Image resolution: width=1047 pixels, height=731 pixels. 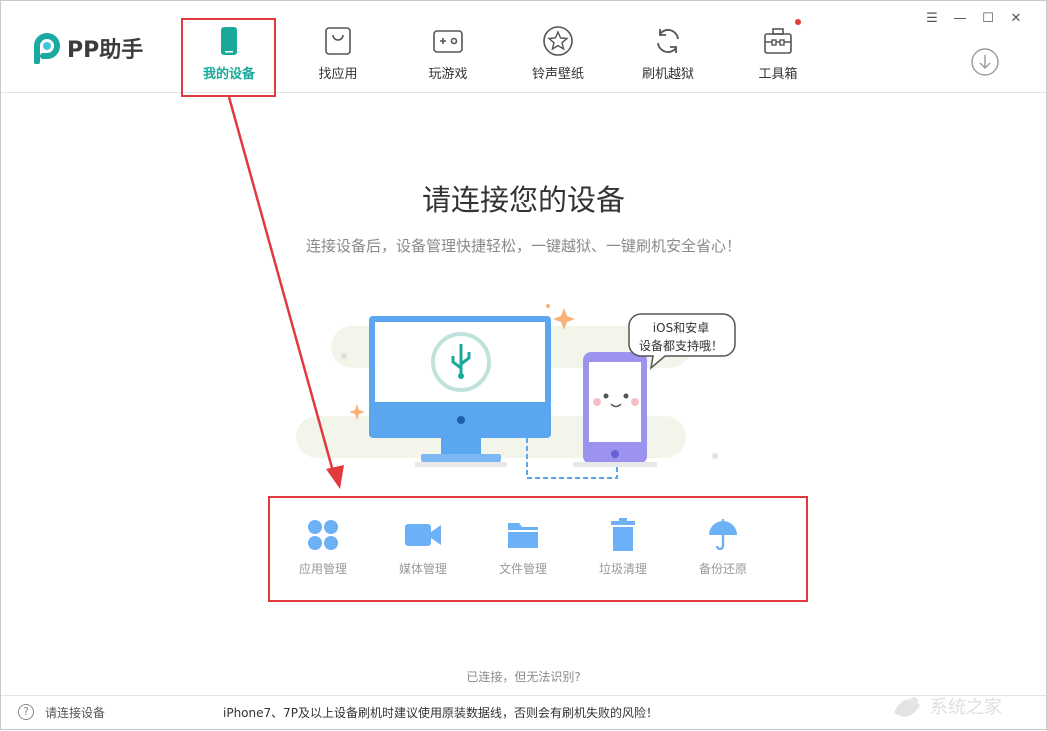 What do you see at coordinates (26, 712) in the screenshot?
I see `help-icon: ?` at bounding box center [26, 712].